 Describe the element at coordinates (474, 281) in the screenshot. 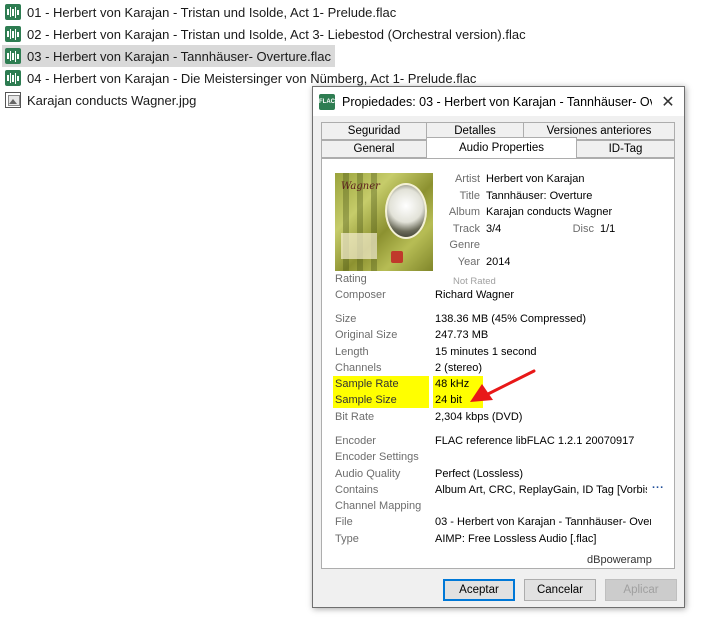

I see `rating-value: Not Rated` at that location.